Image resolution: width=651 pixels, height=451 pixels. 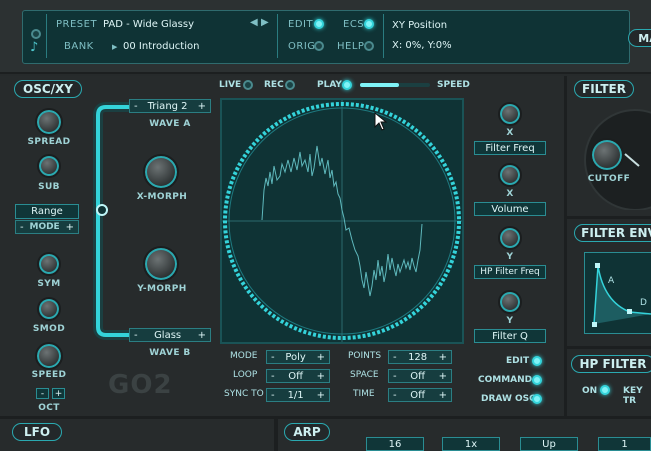 I want to click on arp-direction: Up, so click(x=549, y=444).